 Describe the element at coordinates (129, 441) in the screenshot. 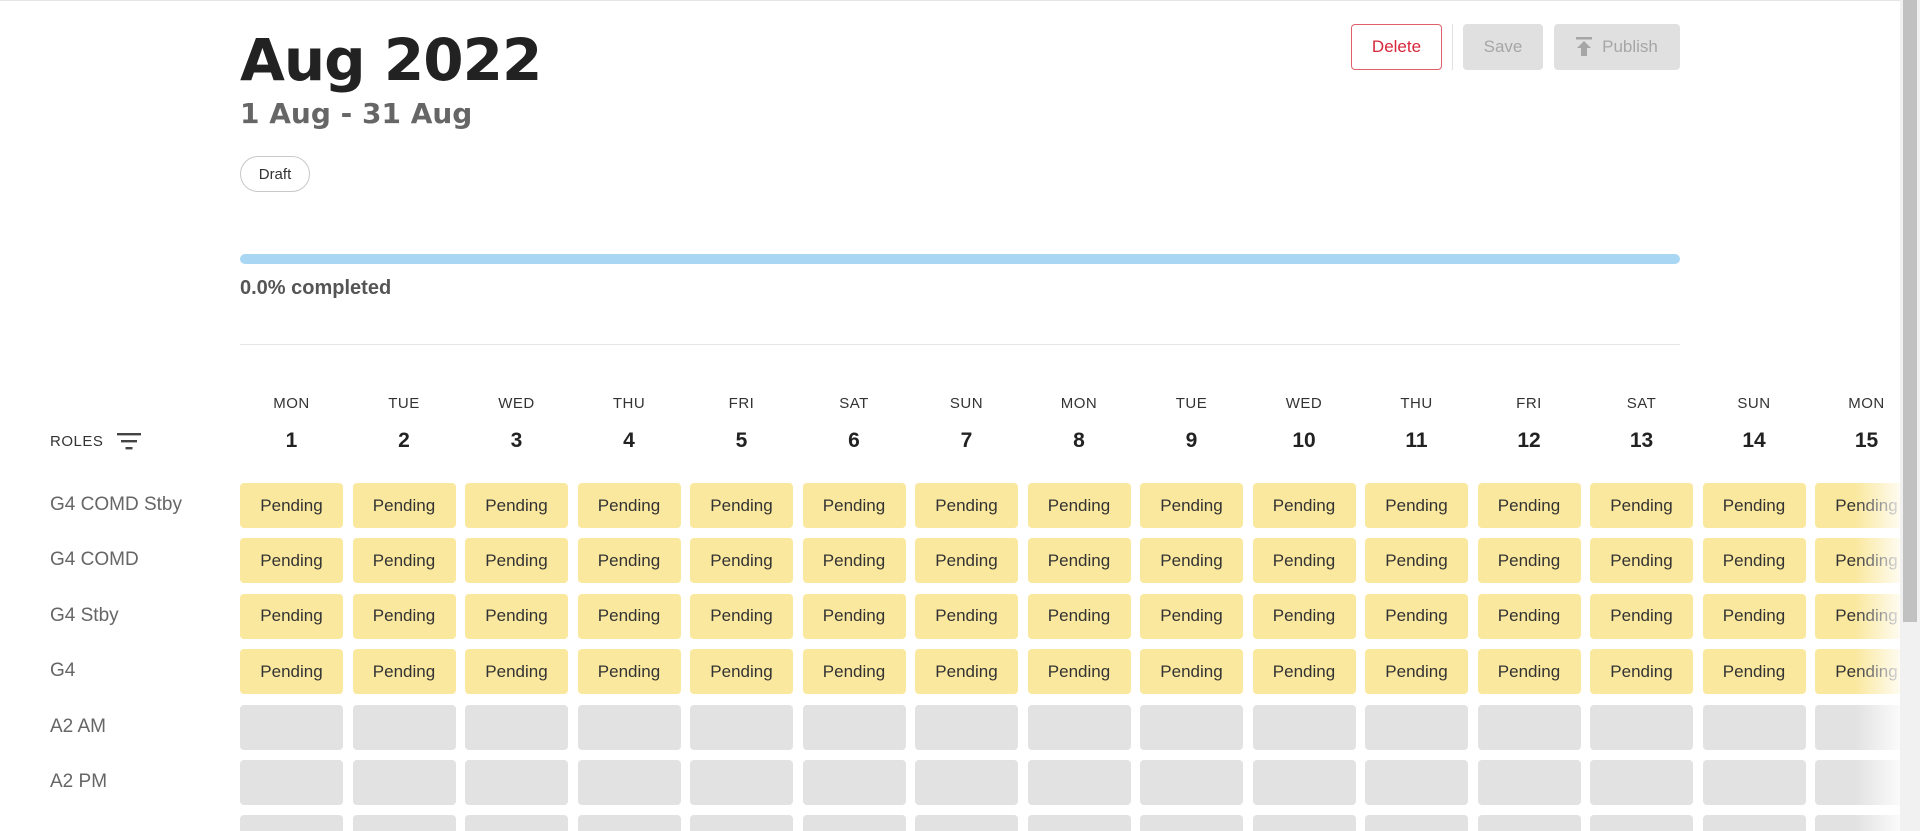

I see `filter-icon` at that location.